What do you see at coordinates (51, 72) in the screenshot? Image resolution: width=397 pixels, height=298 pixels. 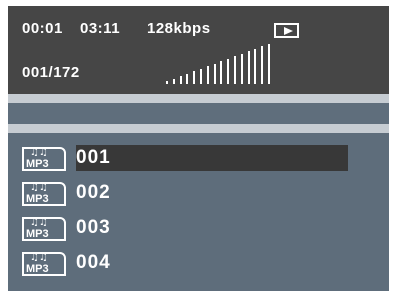 I see `track-position: 001/172` at bounding box center [51, 72].